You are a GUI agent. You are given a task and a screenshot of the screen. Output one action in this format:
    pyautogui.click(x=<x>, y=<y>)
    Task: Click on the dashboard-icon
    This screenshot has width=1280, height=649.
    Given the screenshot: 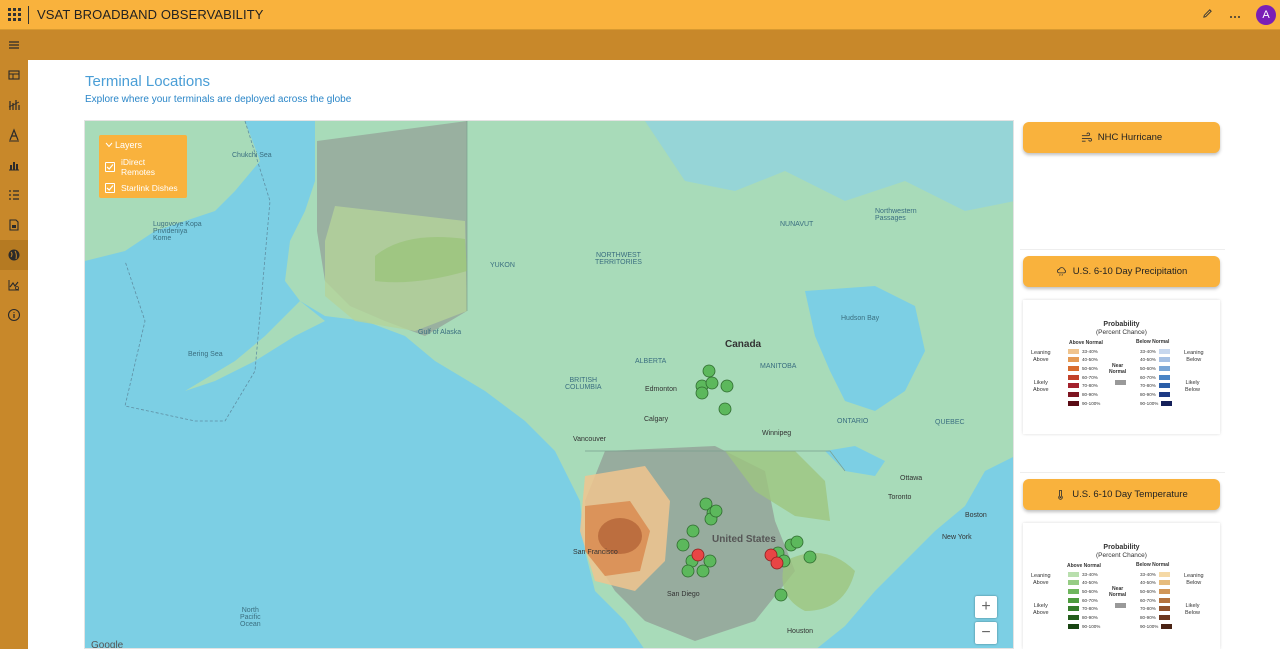 What is the action you would take?
    pyautogui.click(x=14, y=75)
    